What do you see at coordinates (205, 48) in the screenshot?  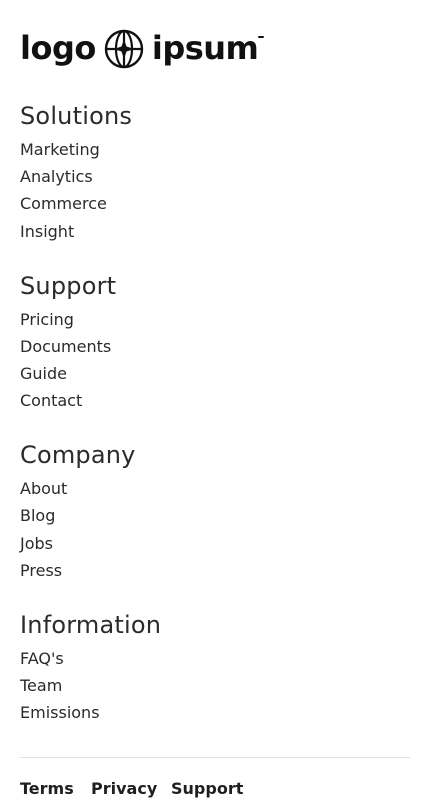 I see `logo-text-right: ipsum` at bounding box center [205, 48].